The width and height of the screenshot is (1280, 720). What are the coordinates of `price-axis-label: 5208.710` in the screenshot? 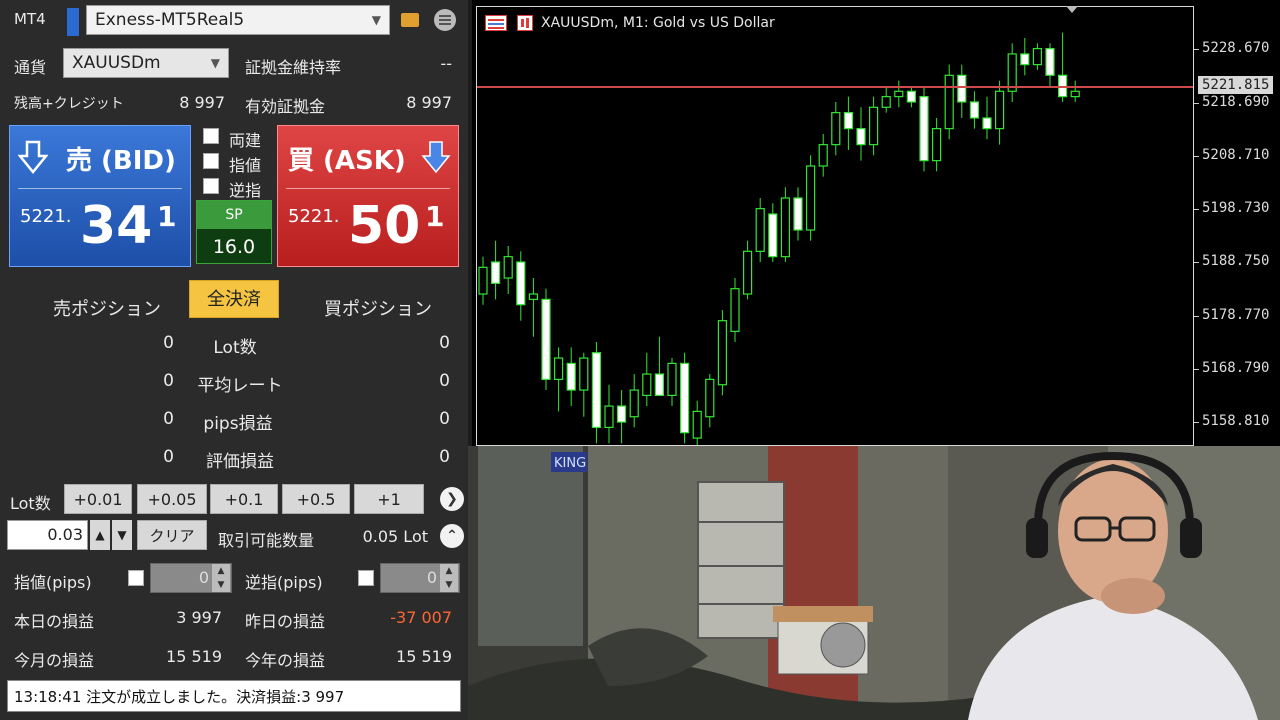 It's located at (1236, 154).